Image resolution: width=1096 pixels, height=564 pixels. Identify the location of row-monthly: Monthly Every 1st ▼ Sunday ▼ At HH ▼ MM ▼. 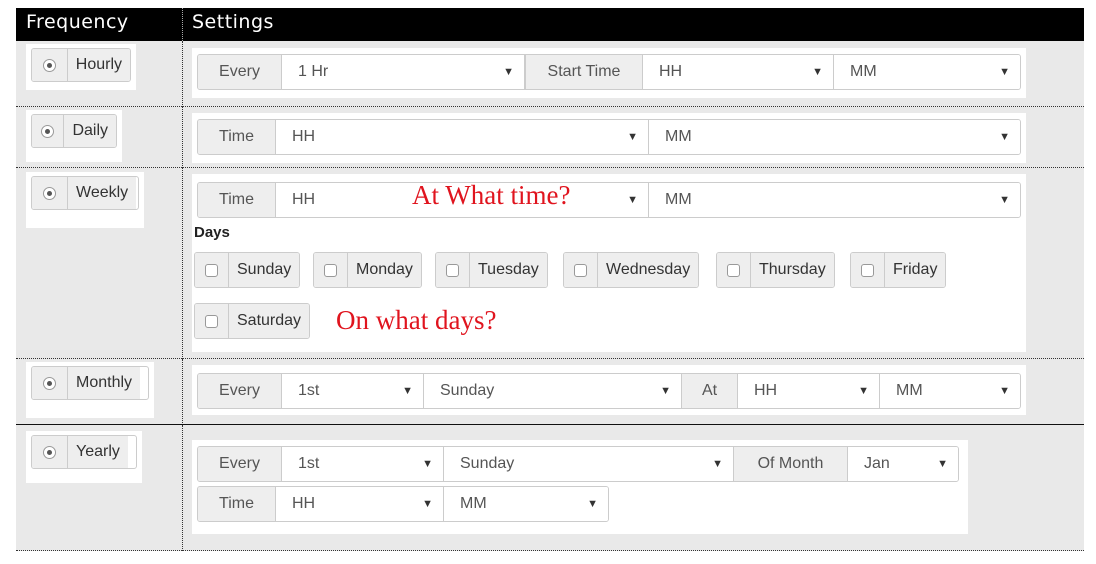
(550, 392).